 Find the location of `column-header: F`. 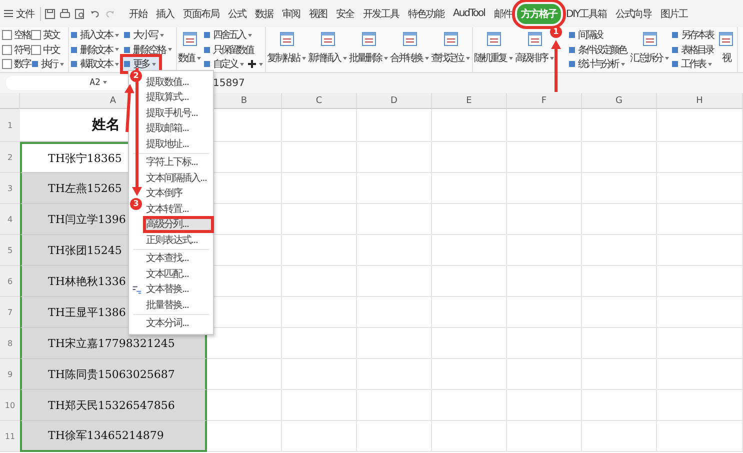

column-header: F is located at coordinates (544, 101).